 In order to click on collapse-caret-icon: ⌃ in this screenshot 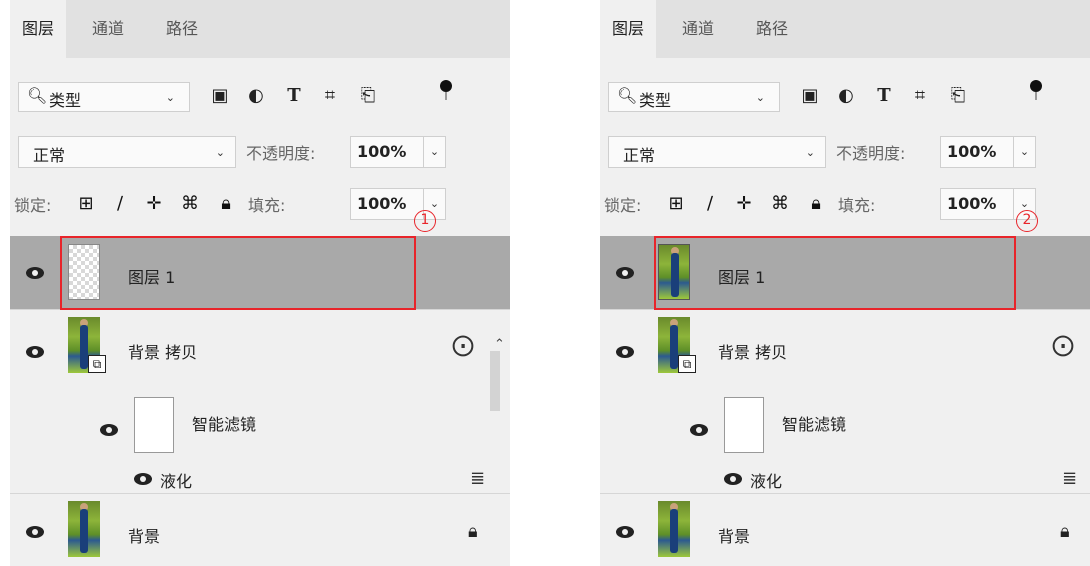, I will do `click(499, 344)`.